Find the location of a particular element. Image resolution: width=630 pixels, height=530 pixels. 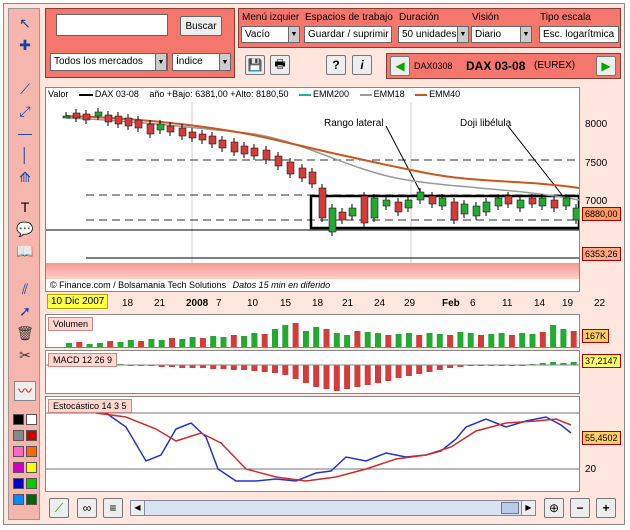

info-icon: i is located at coordinates (362, 65).